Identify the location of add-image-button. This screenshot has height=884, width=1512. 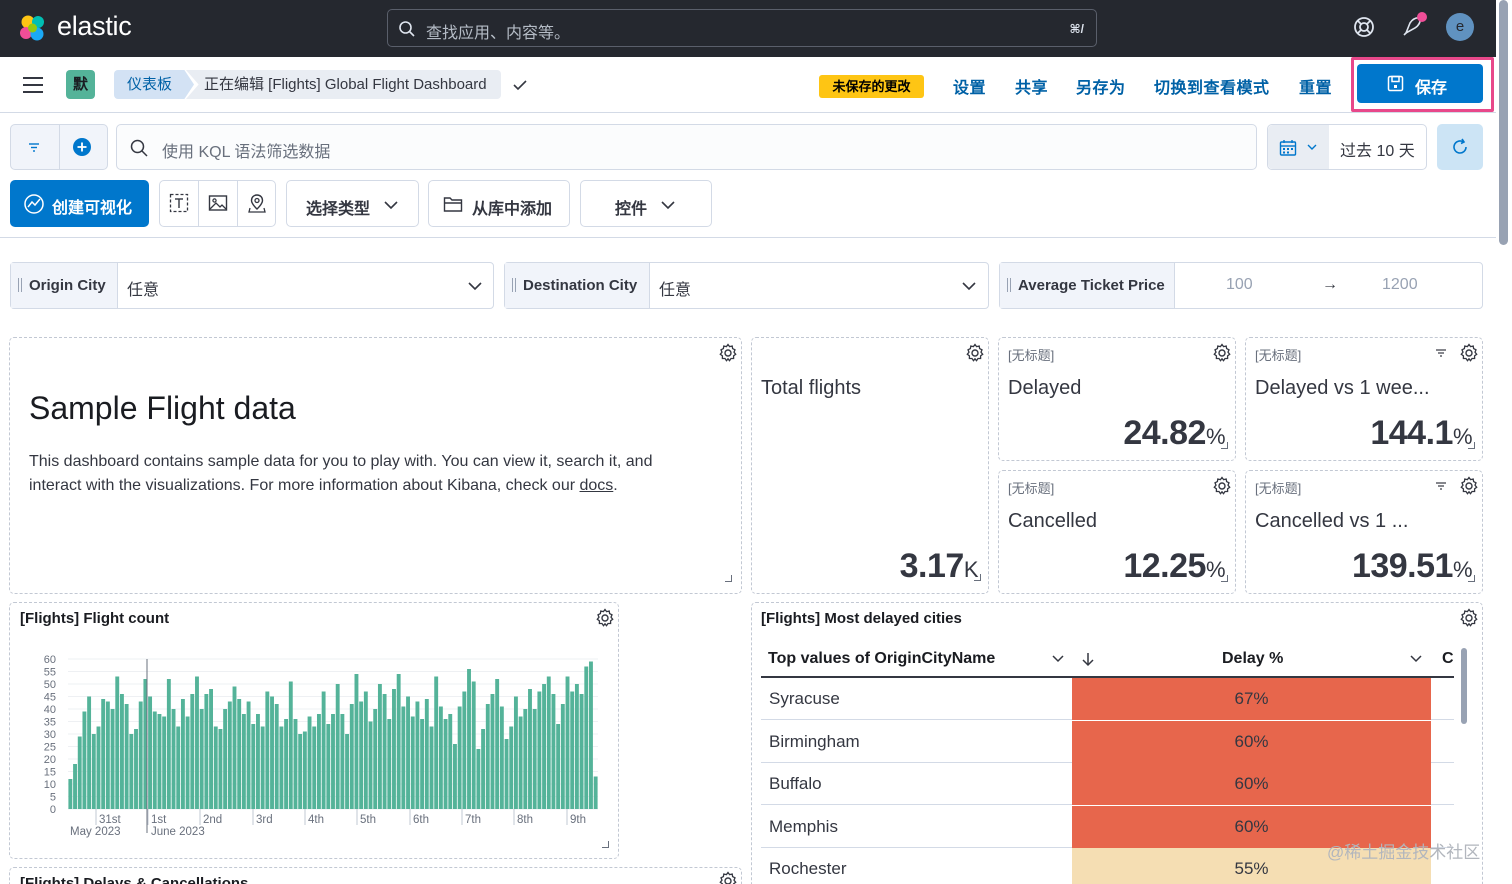
(218, 203).